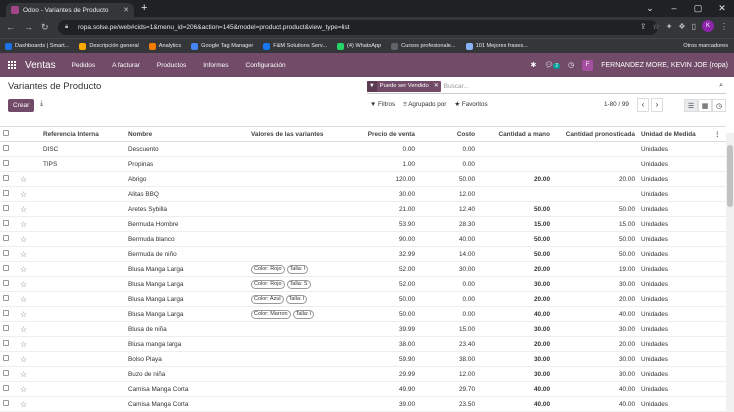 The width and height of the screenshot is (734, 412). What do you see at coordinates (588, 65) in the screenshot?
I see `user-avatar: F` at bounding box center [588, 65].